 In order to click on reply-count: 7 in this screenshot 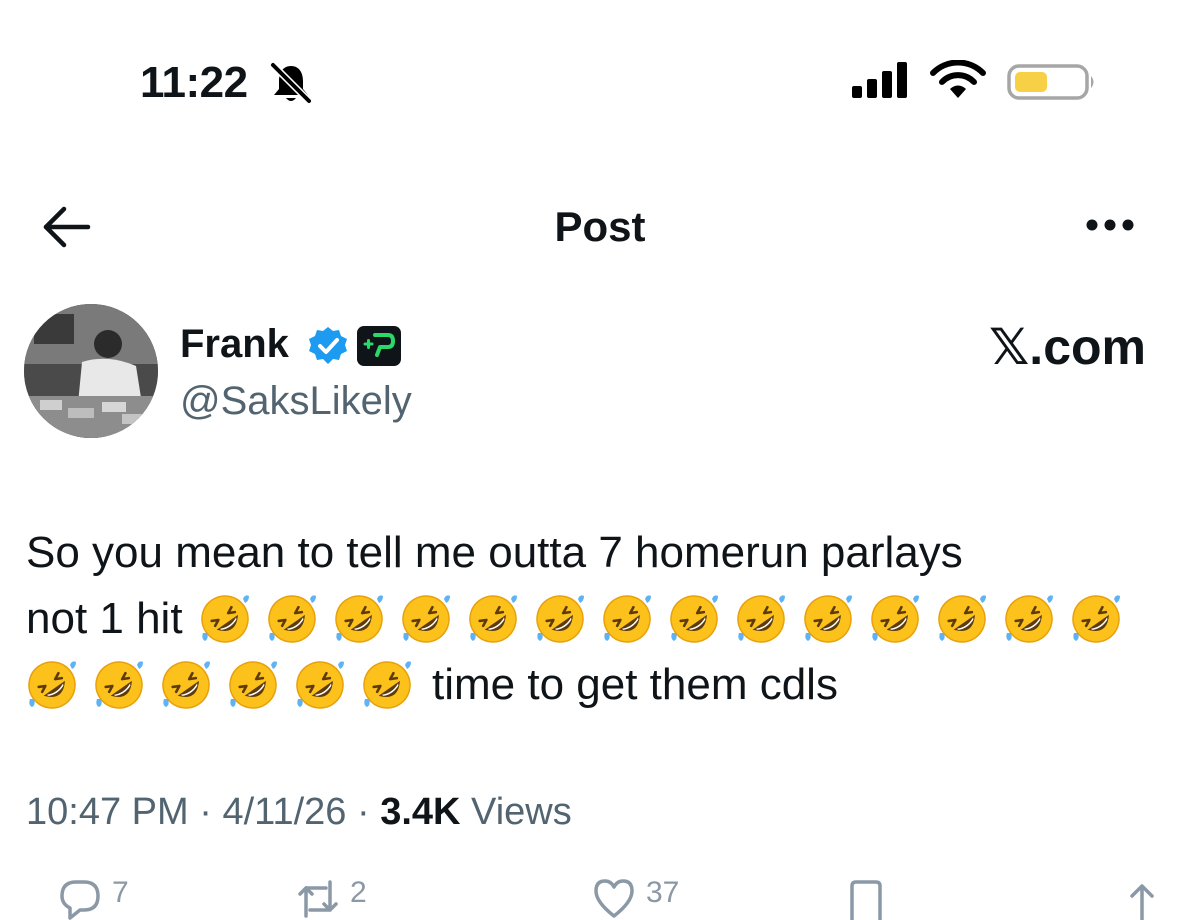, I will do `click(120, 892)`.